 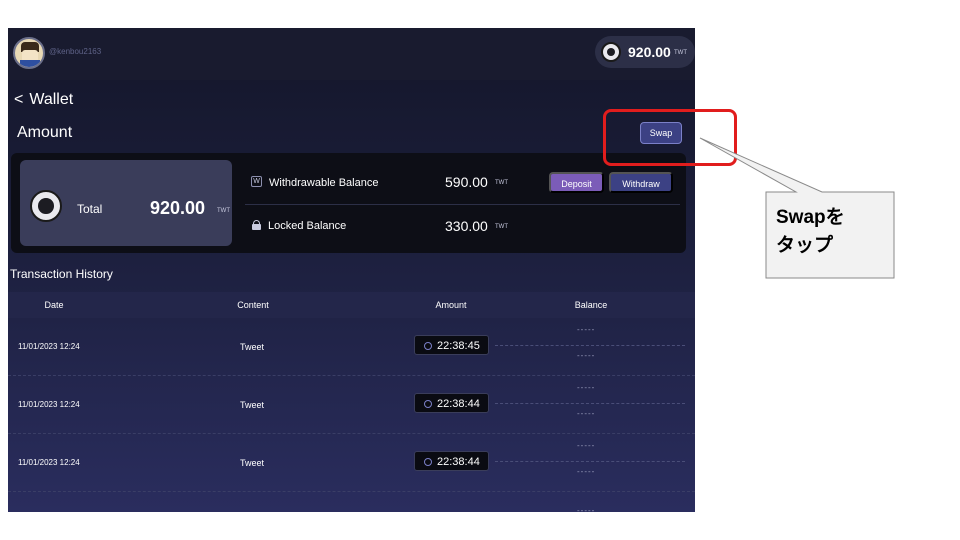 I want to click on column-header-balance: Balance, so click(x=591, y=305).